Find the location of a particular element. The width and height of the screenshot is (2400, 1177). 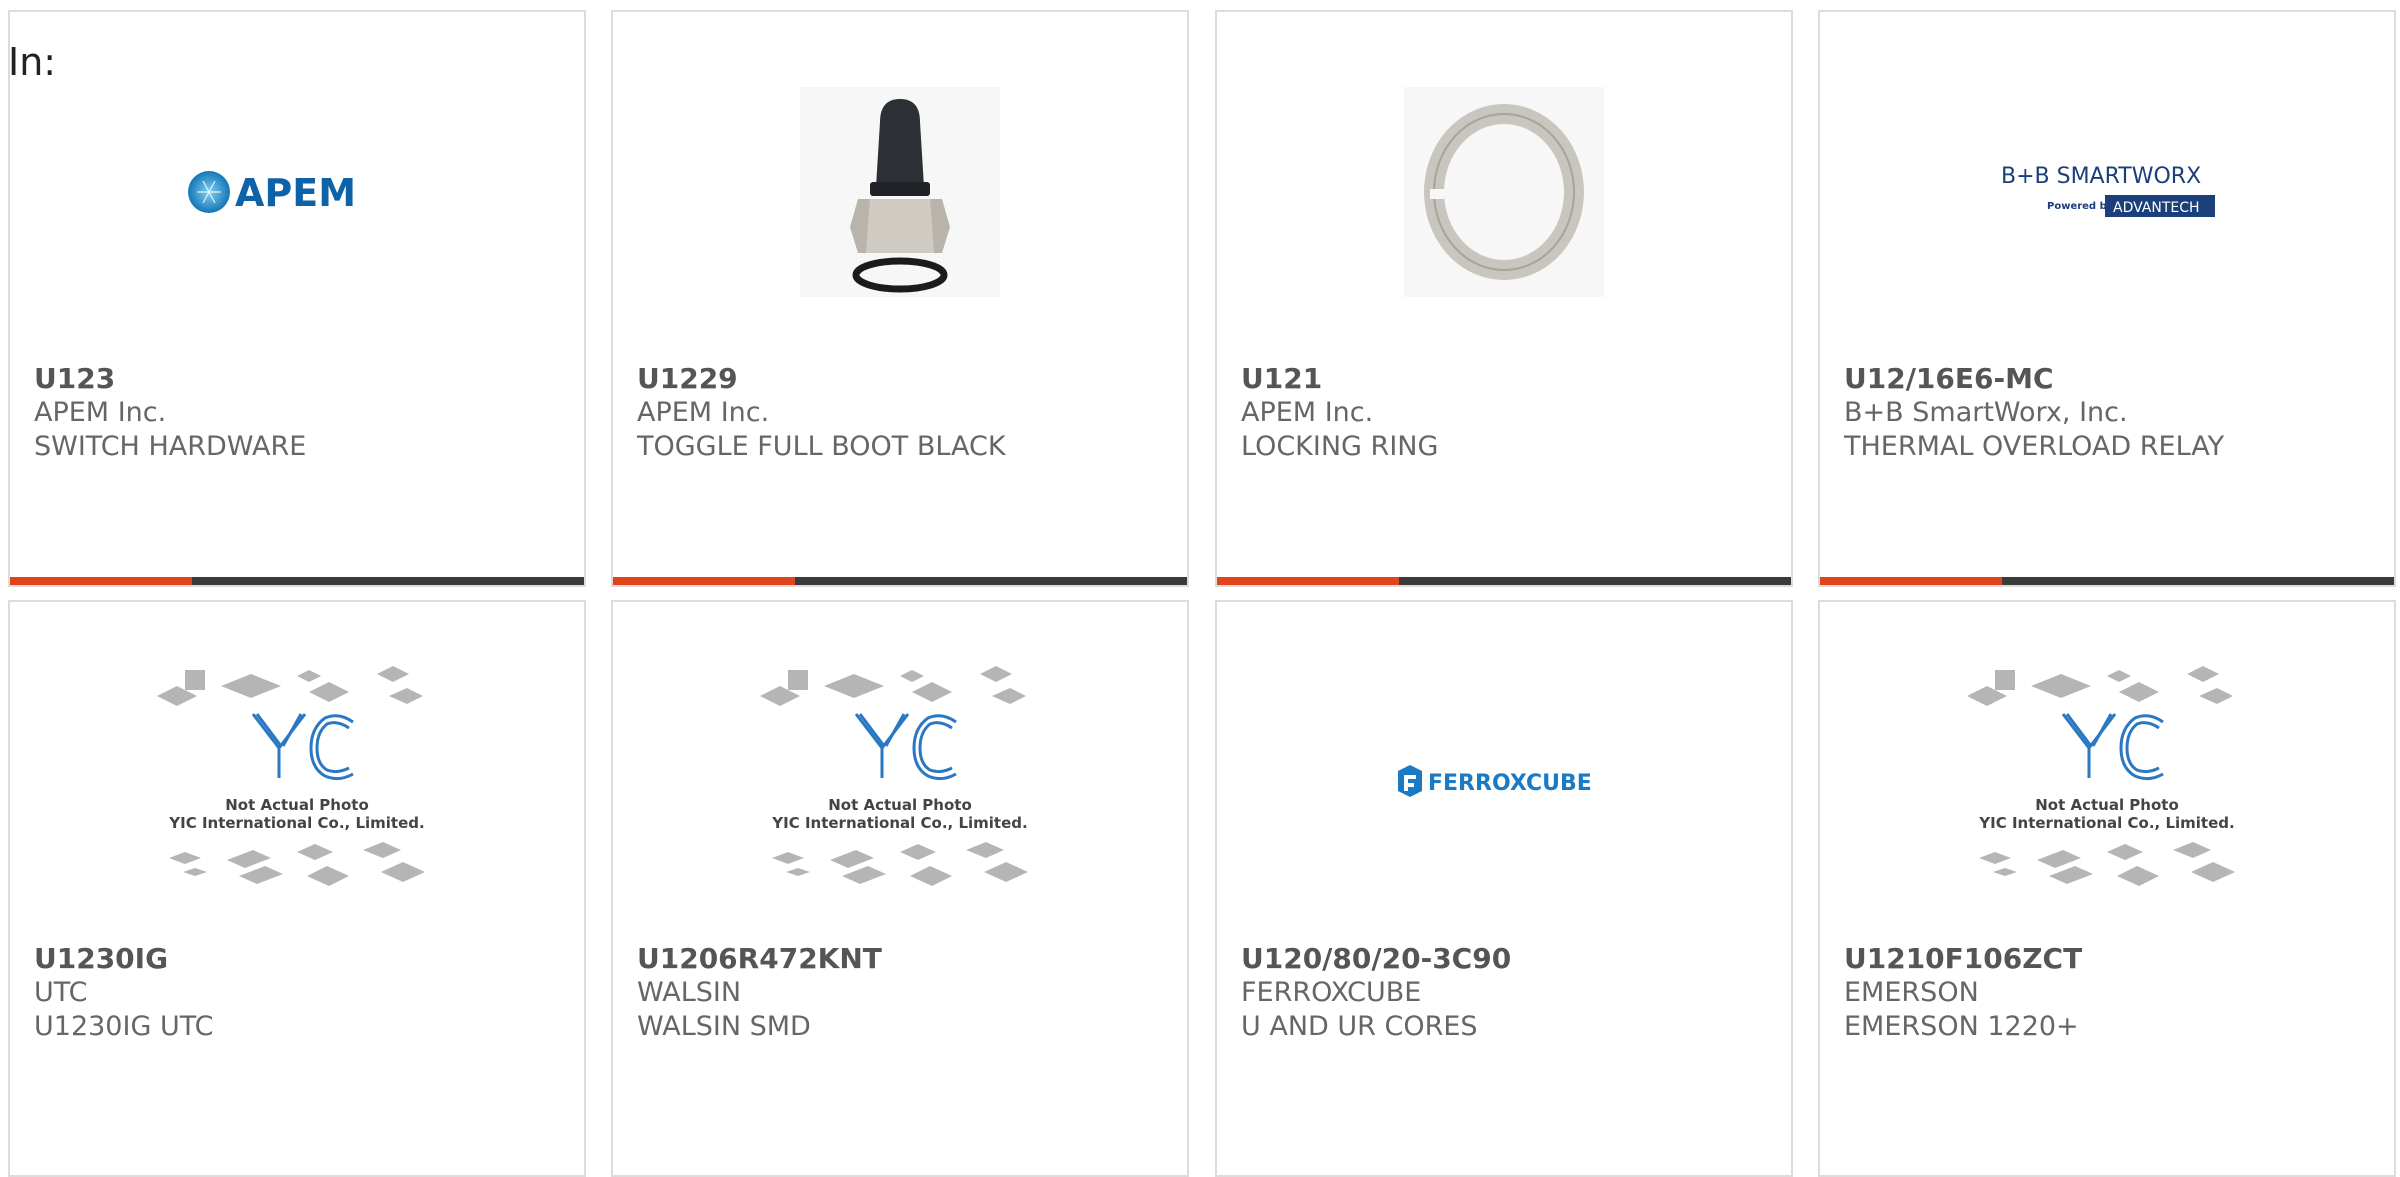

description: THERMAL OVERLOAD RELAY is located at coordinates (2034, 446).